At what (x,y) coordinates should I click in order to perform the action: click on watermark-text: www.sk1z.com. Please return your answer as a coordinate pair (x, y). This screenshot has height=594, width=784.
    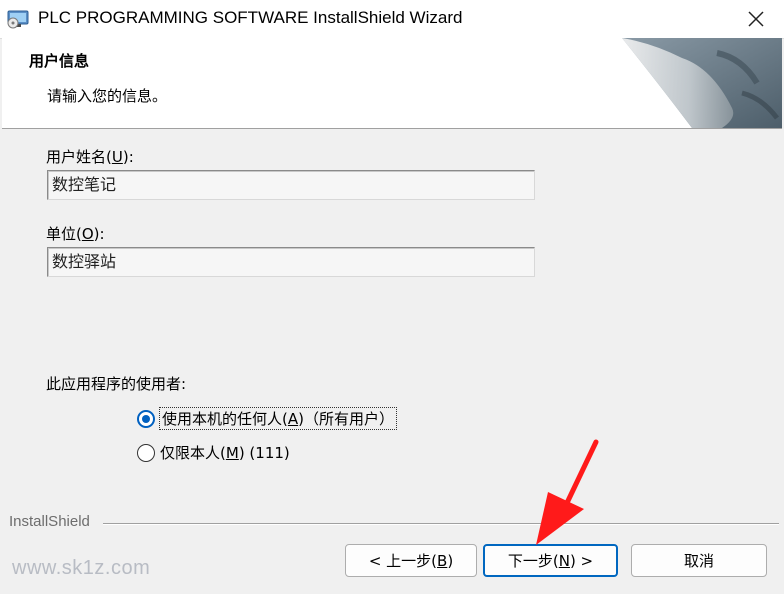
    Looking at the image, I should click on (81, 568).